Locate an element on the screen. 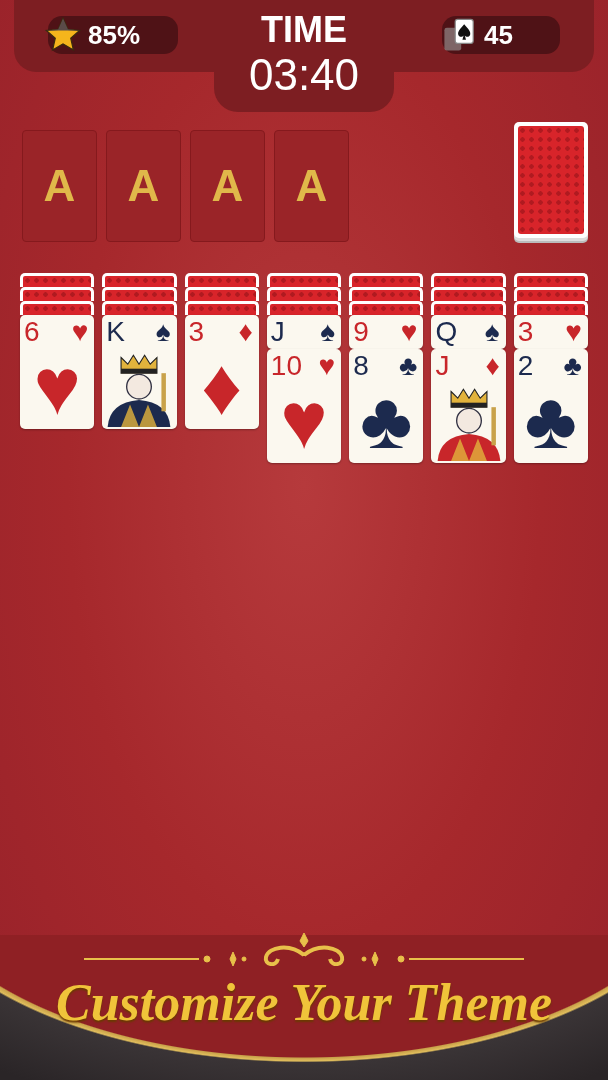 Image resolution: width=608 pixels, height=1080 pixels. banner-title: Customize Your Theme is located at coordinates (304, 1002).